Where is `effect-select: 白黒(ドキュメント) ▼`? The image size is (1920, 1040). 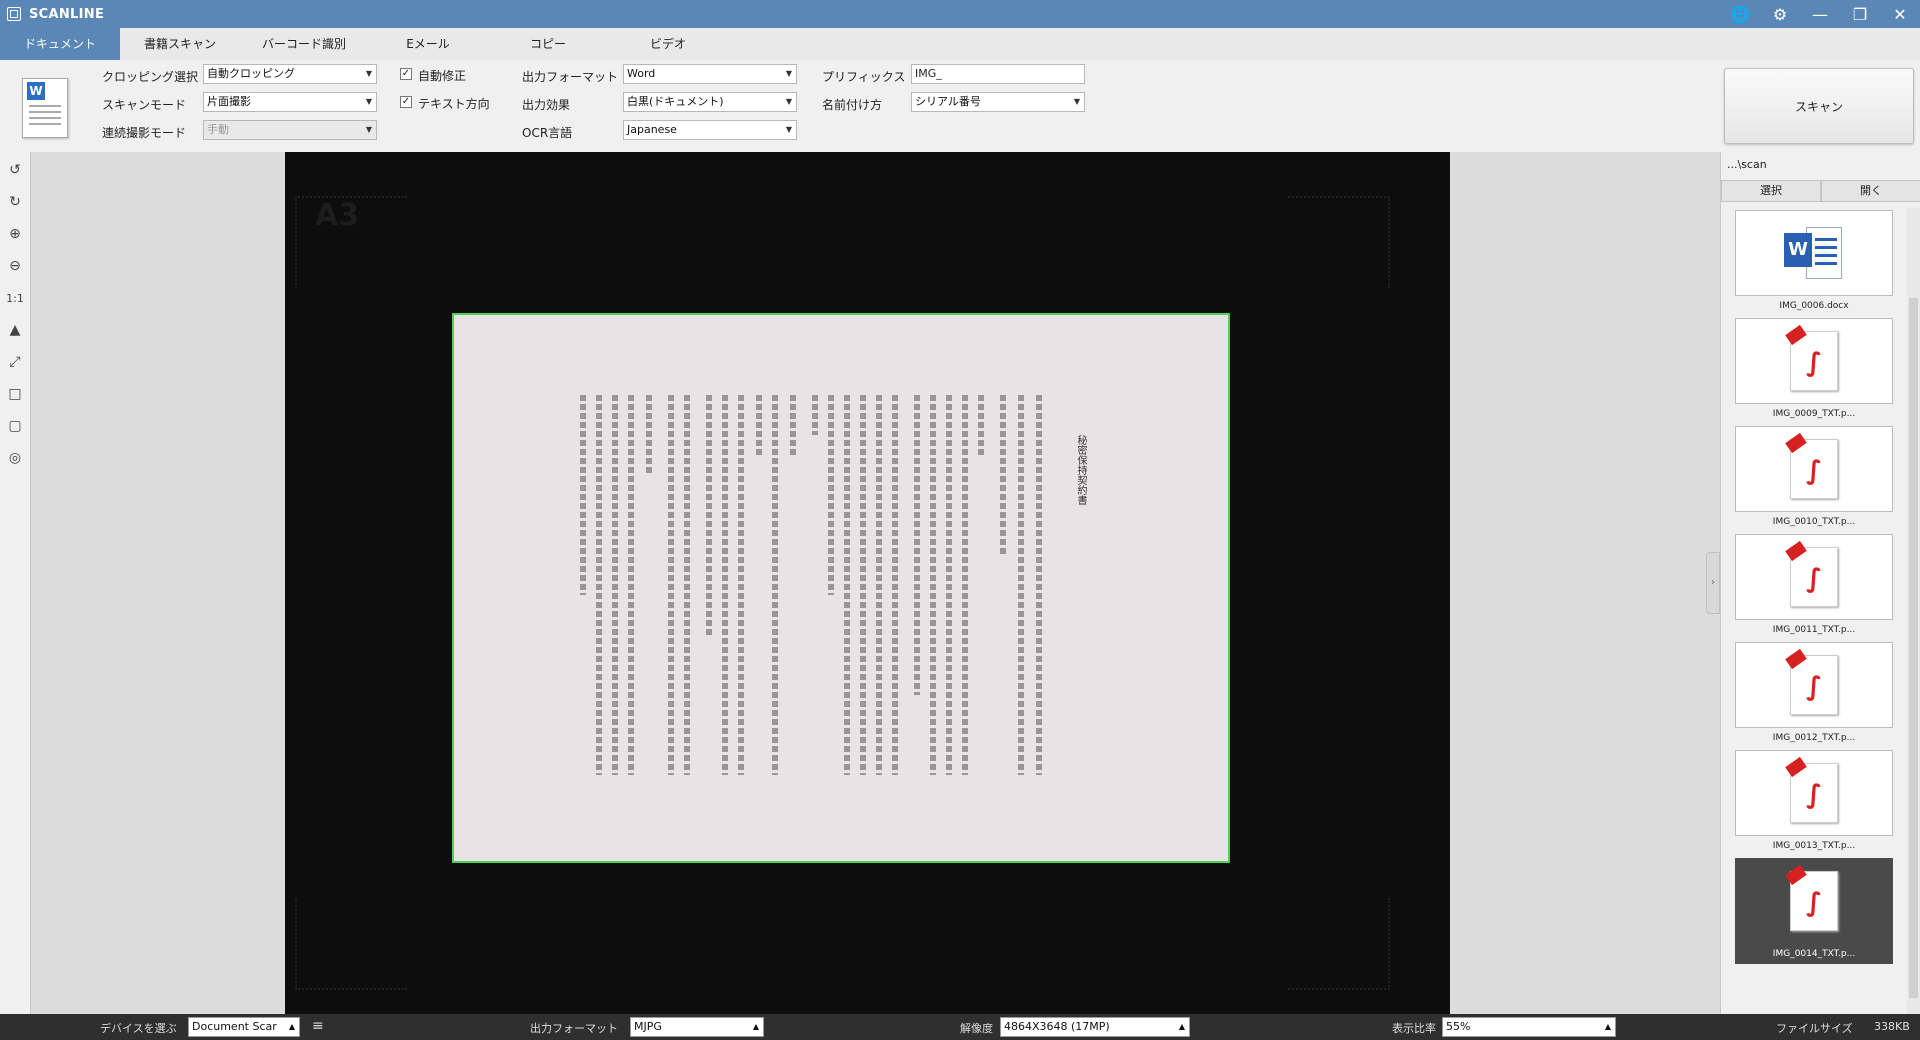
effect-select: 白黒(ドキュメント) ▼ is located at coordinates (710, 102).